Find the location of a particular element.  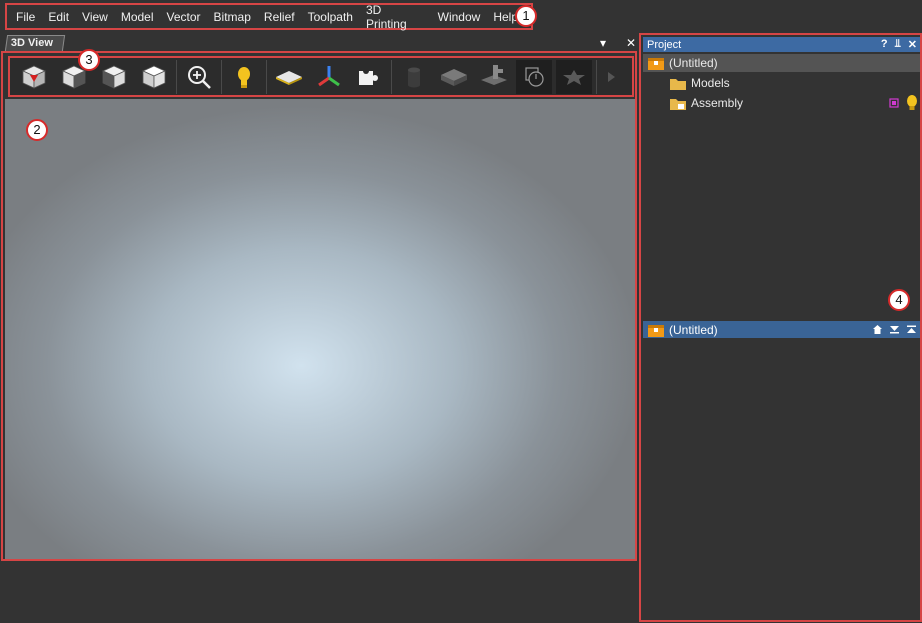

menu-model: Model is located at coordinates (137, 17).